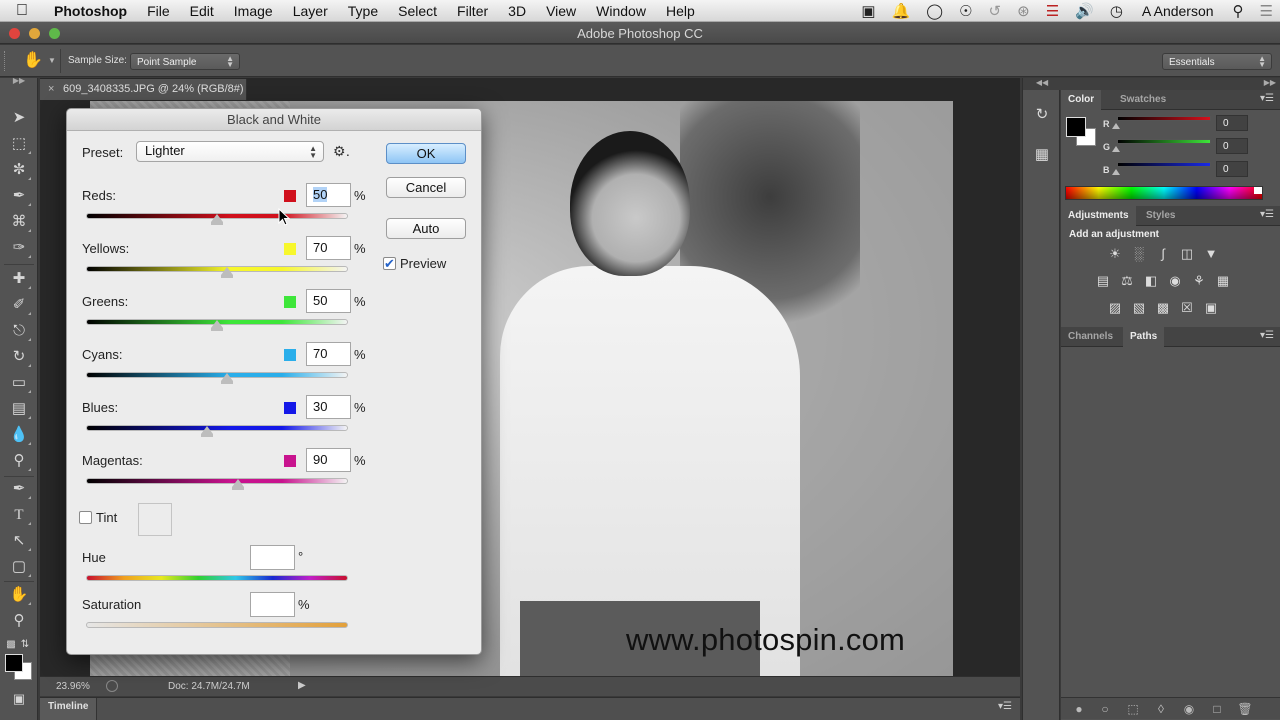  What do you see at coordinates (19, 170) in the screenshot?
I see `lasso-tool-icon: ✼` at bounding box center [19, 170].